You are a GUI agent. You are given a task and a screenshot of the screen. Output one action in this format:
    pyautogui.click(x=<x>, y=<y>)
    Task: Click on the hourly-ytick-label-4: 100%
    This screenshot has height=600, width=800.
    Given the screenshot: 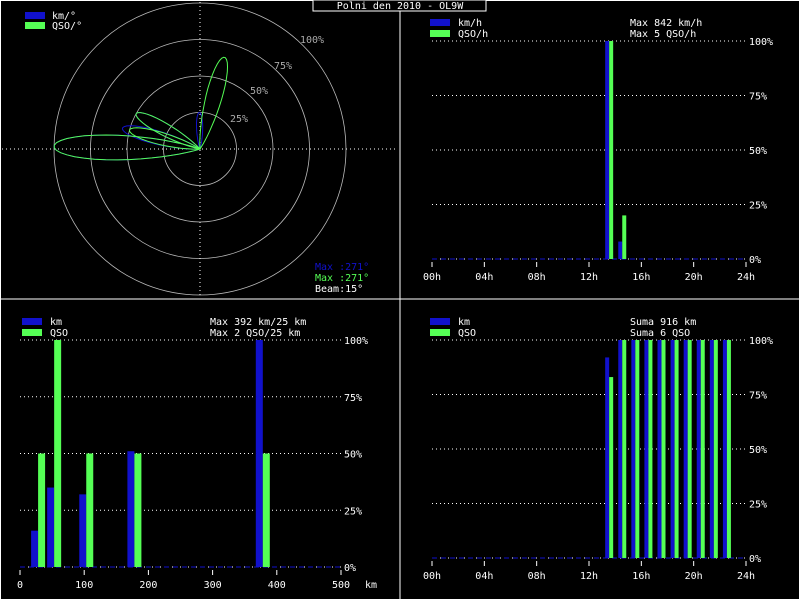 What is the action you would take?
    pyautogui.click(x=761, y=42)
    